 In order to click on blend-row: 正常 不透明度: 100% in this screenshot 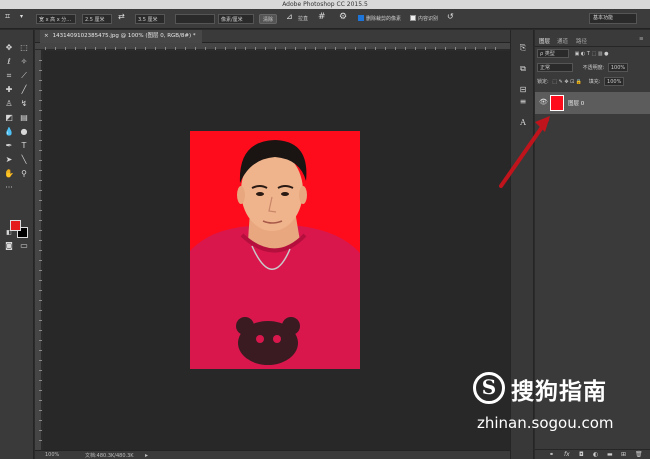, I will do `click(583, 68)`.